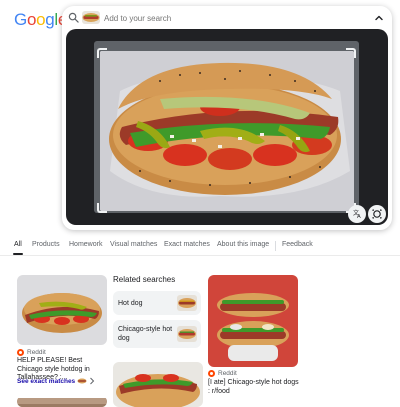 The width and height of the screenshot is (400, 407). I want to click on lens-icon, so click(377, 214).